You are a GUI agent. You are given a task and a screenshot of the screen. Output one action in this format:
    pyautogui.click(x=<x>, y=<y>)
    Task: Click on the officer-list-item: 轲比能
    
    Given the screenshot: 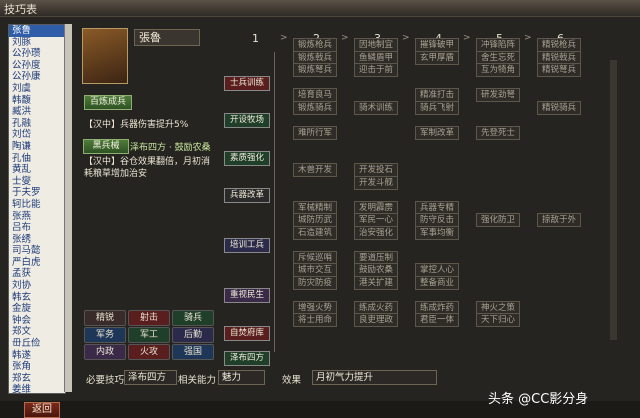 What is the action you would take?
    pyautogui.click(x=37, y=205)
    